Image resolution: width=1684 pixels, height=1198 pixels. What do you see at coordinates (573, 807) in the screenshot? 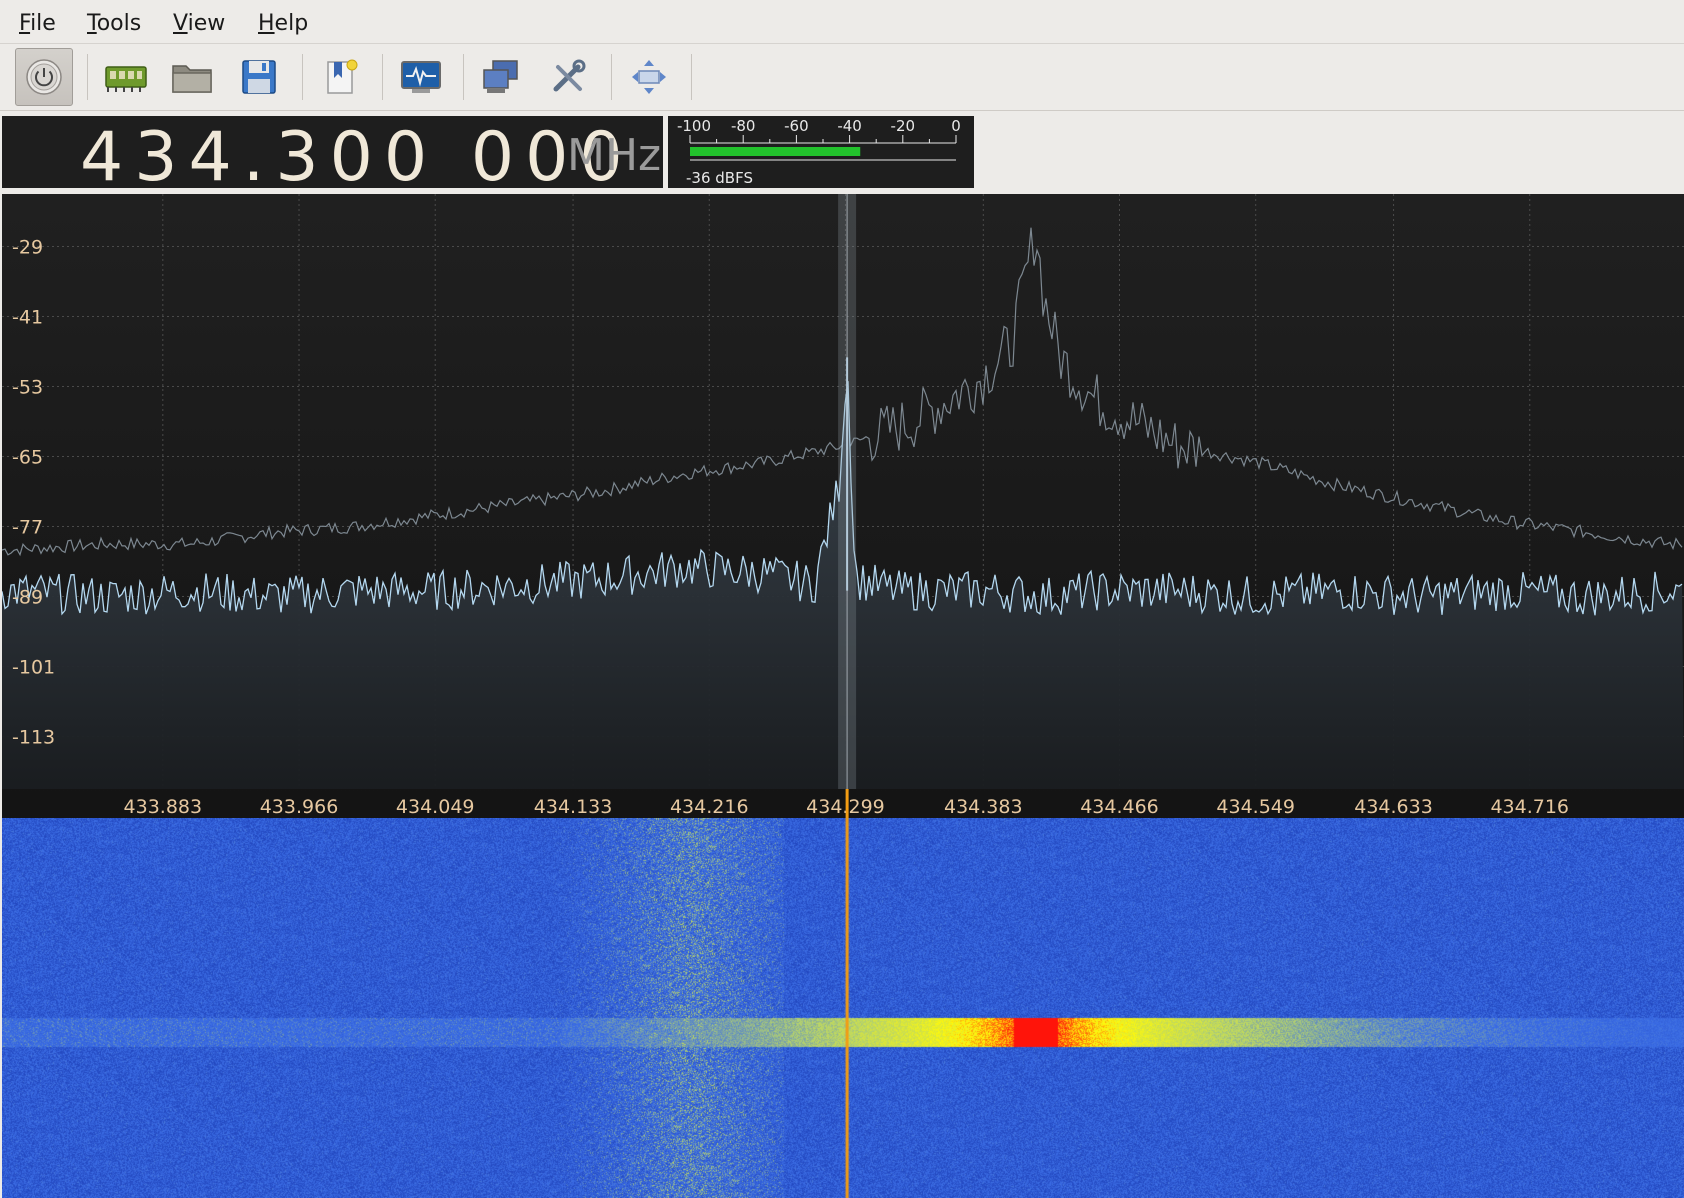
I see `x-axis-label: 434.133` at bounding box center [573, 807].